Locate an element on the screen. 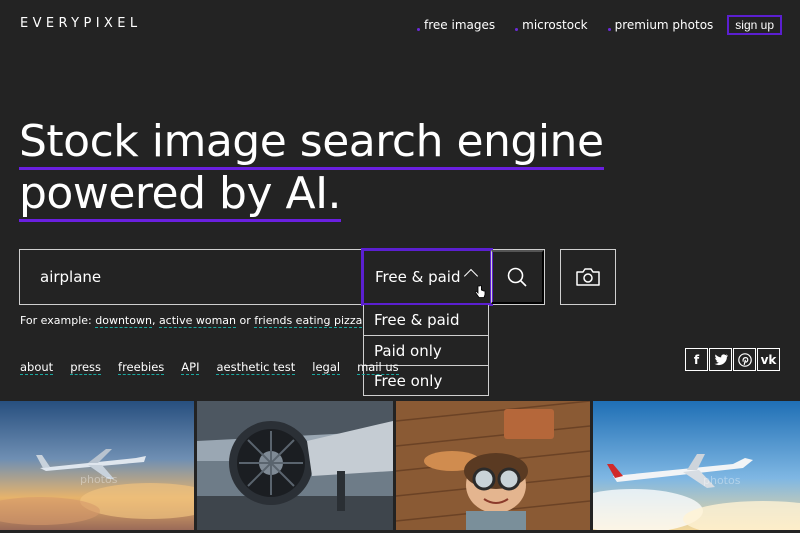 Image resolution: width=800 pixels, height=533 pixels. nav-link-label: microstock is located at coordinates (555, 25).